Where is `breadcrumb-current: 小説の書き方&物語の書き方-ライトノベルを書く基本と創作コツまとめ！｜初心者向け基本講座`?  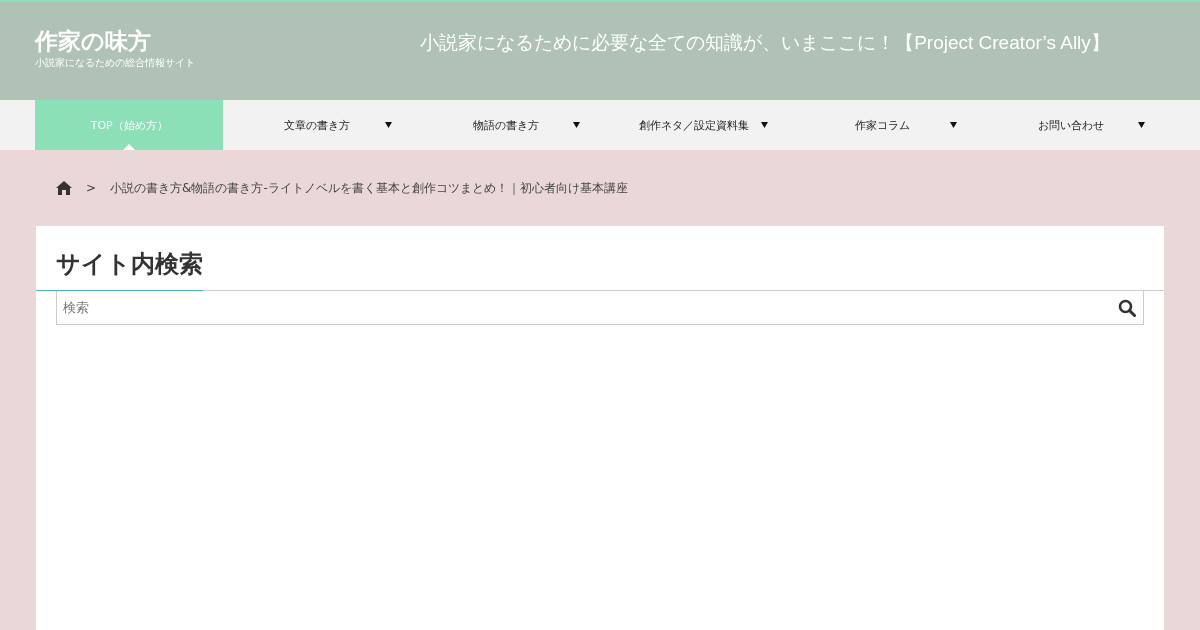 breadcrumb-current: 小説の書き方&物語の書き方-ライトノベルを書く基本と創作コツまとめ！｜初心者向け基本講座 is located at coordinates (369, 188).